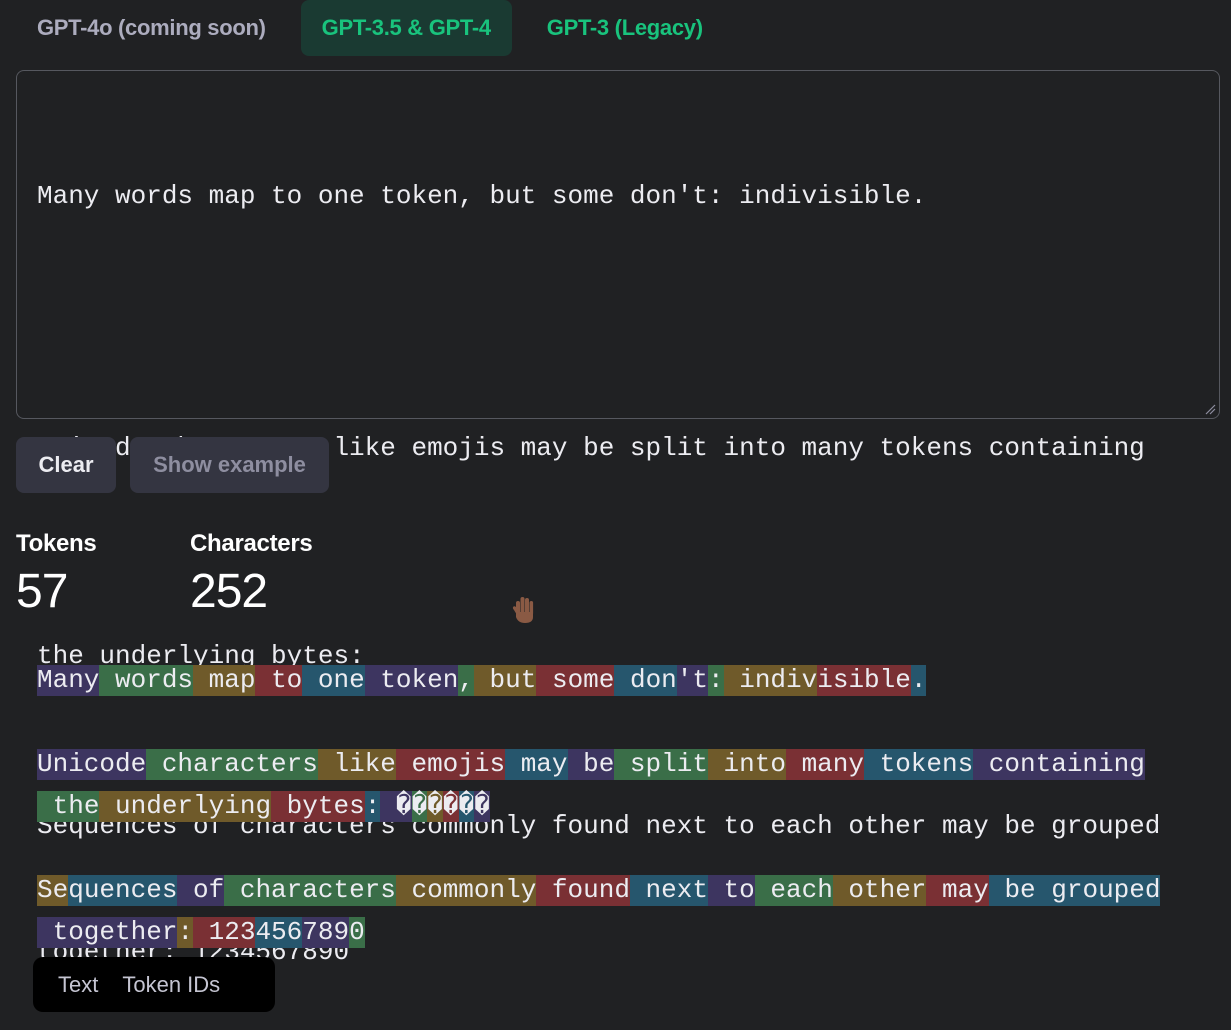  I want to click on input-line, so click(618, 322).